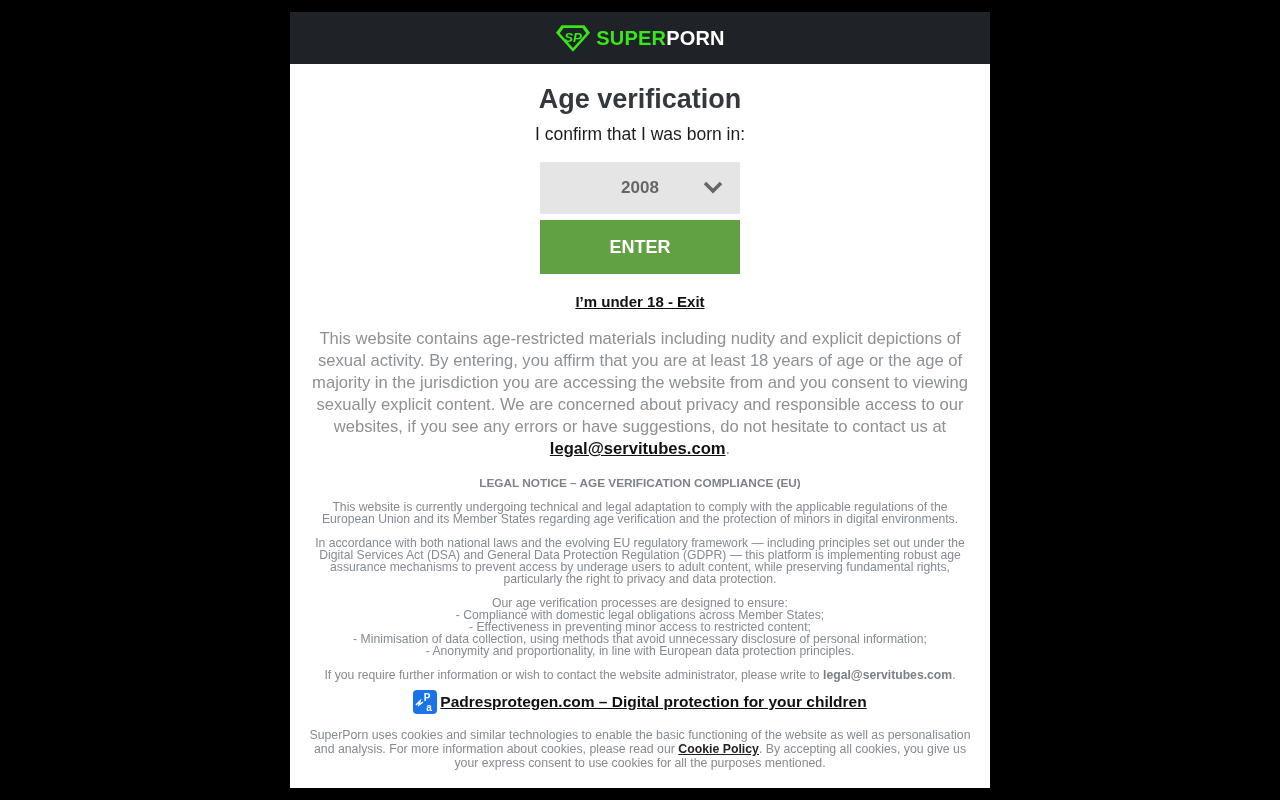 The width and height of the screenshot is (1280, 800). What do you see at coordinates (640, 615) in the screenshot?
I see `list-item: - Compliance with domestic legal obligations across Member States;` at bounding box center [640, 615].